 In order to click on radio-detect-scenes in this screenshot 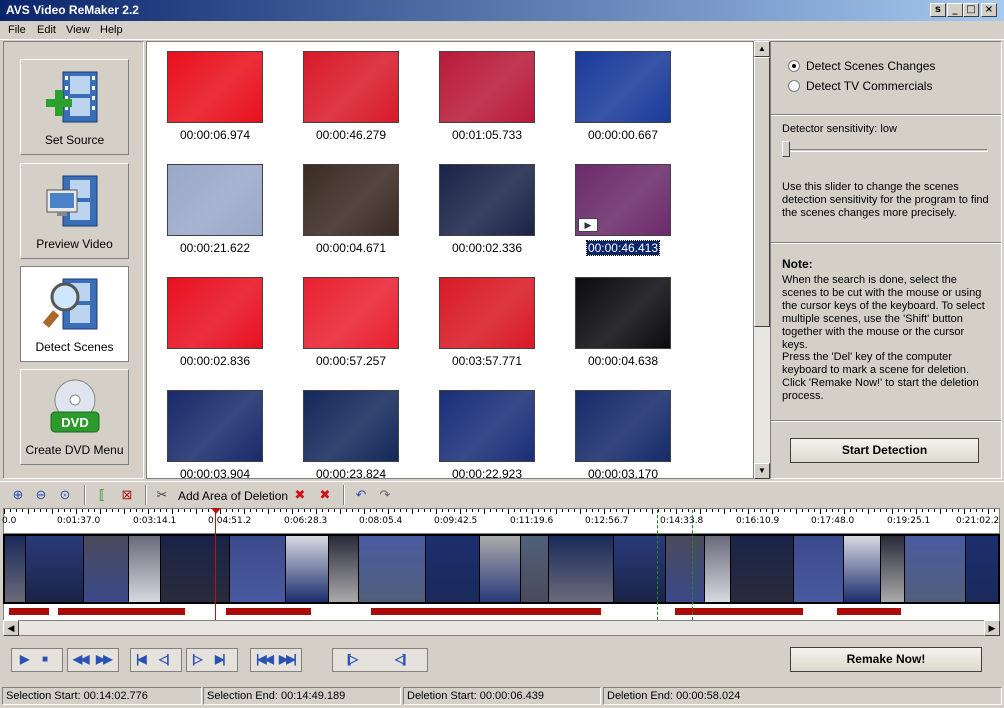, I will do `click(794, 66)`.